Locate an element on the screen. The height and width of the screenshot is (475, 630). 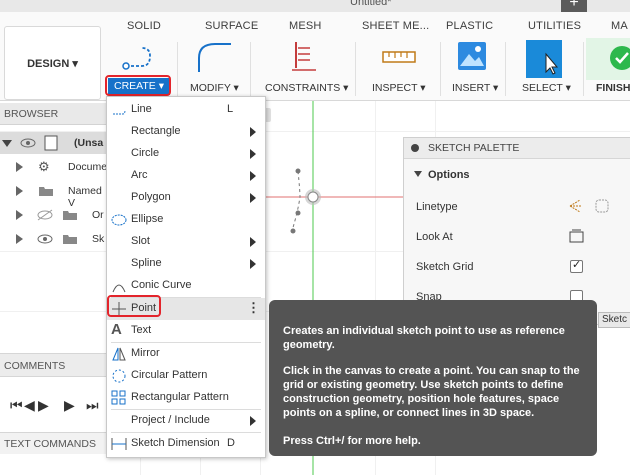
select-menu-button: SELECT ▾ is located at coordinates (546, 88).